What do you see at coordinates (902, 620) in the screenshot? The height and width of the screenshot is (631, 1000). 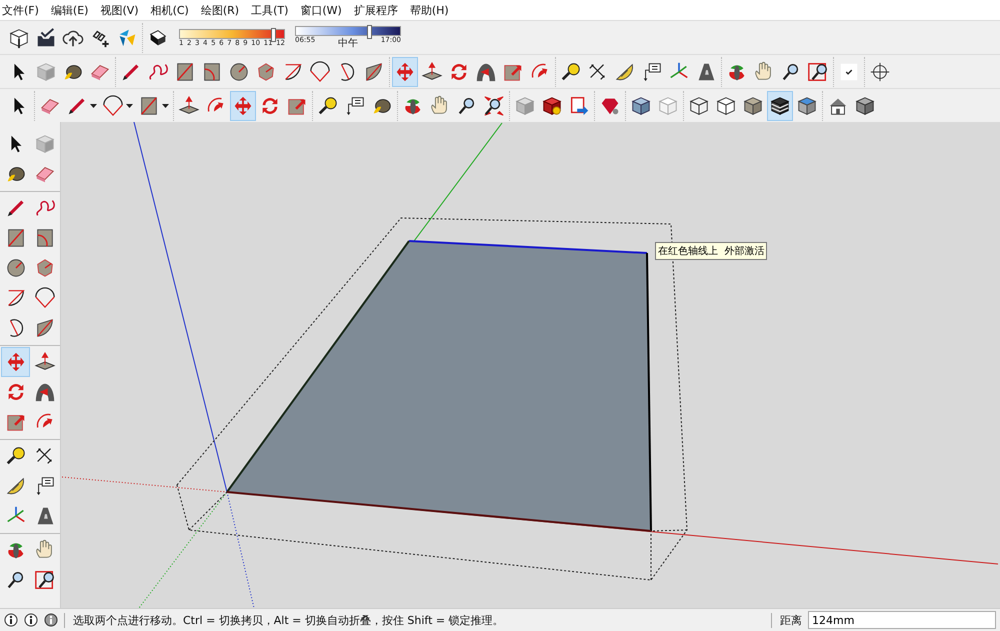 I see `measurement-field: 124mm` at bounding box center [902, 620].